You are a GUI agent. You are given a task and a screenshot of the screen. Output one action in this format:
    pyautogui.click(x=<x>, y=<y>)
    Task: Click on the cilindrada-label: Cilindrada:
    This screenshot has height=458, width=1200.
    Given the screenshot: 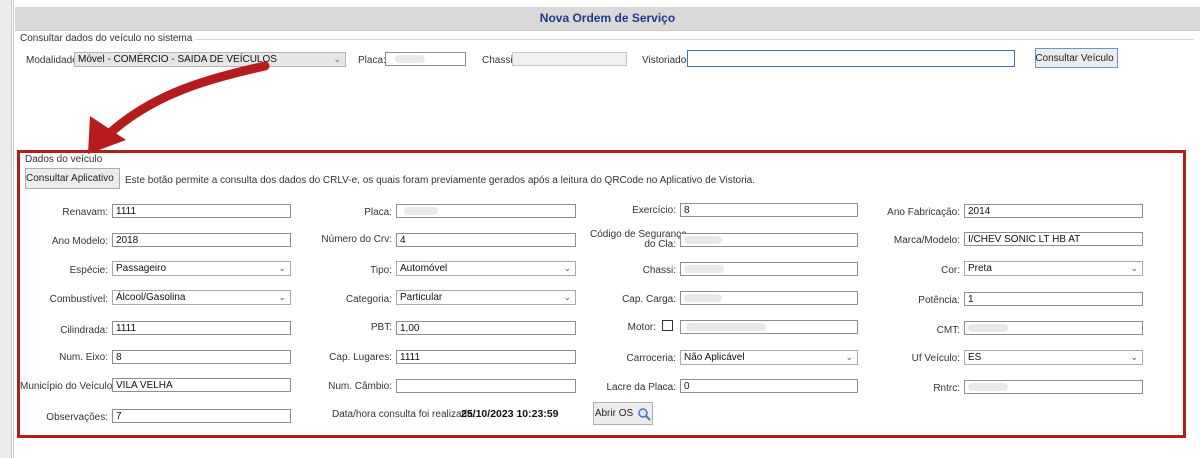 What is the action you would take?
    pyautogui.click(x=84, y=330)
    